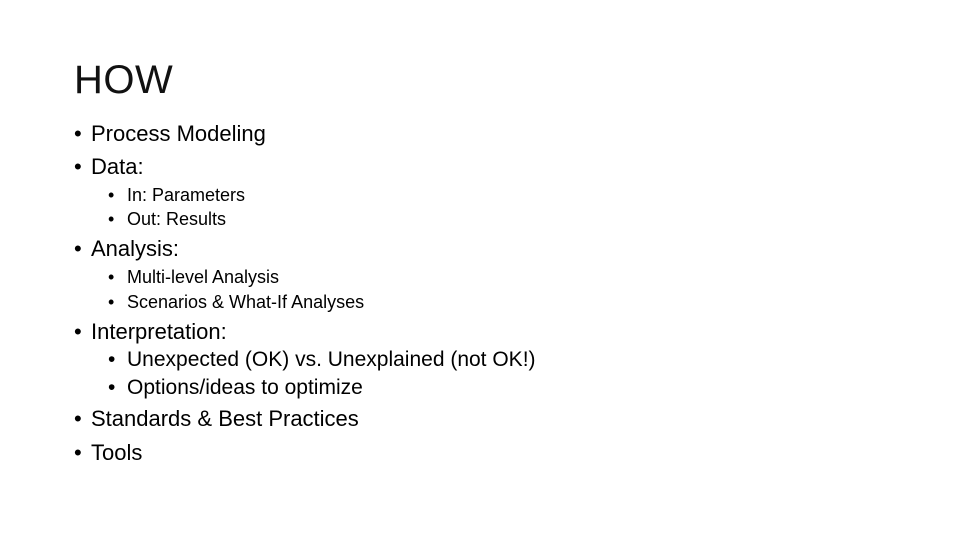 This screenshot has width=960, height=540. I want to click on bullet-item: • Data:, so click(109, 167).